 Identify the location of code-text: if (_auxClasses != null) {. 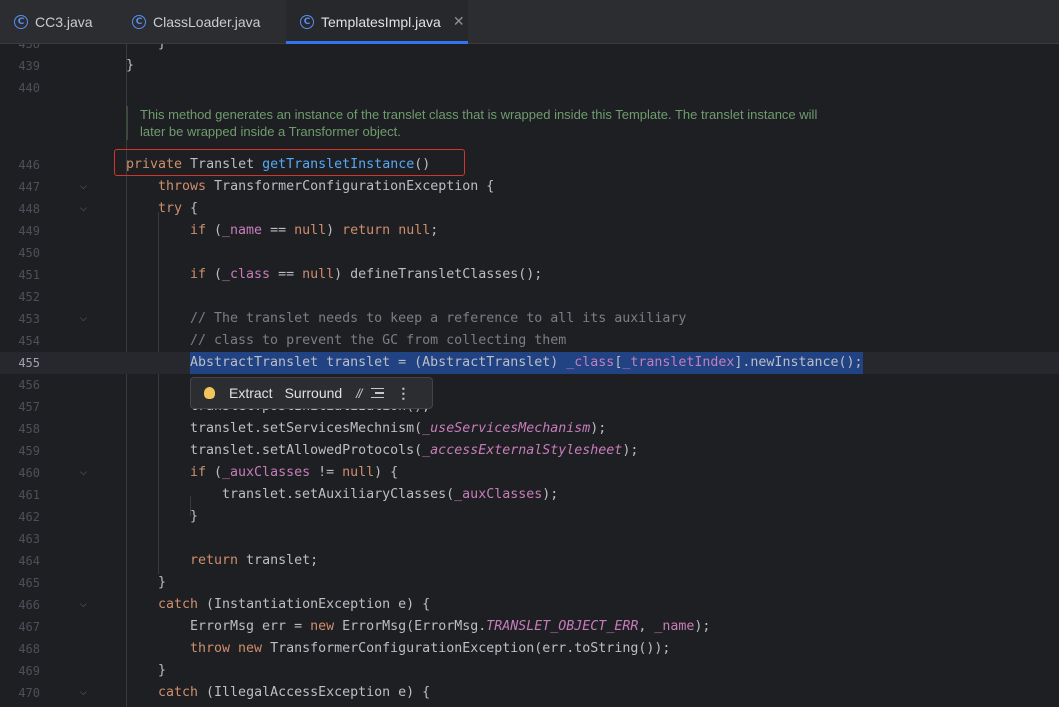
(294, 472).